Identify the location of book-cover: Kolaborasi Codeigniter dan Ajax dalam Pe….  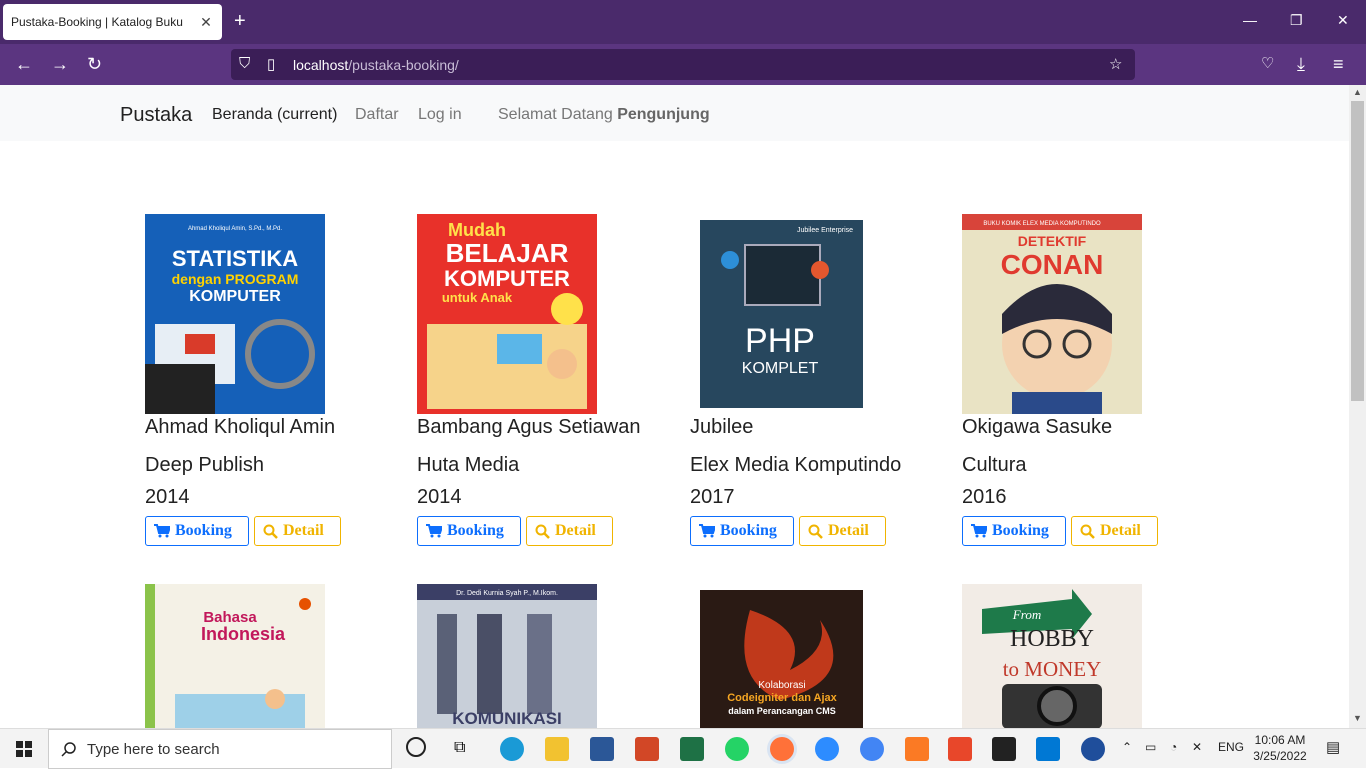
(781, 659).